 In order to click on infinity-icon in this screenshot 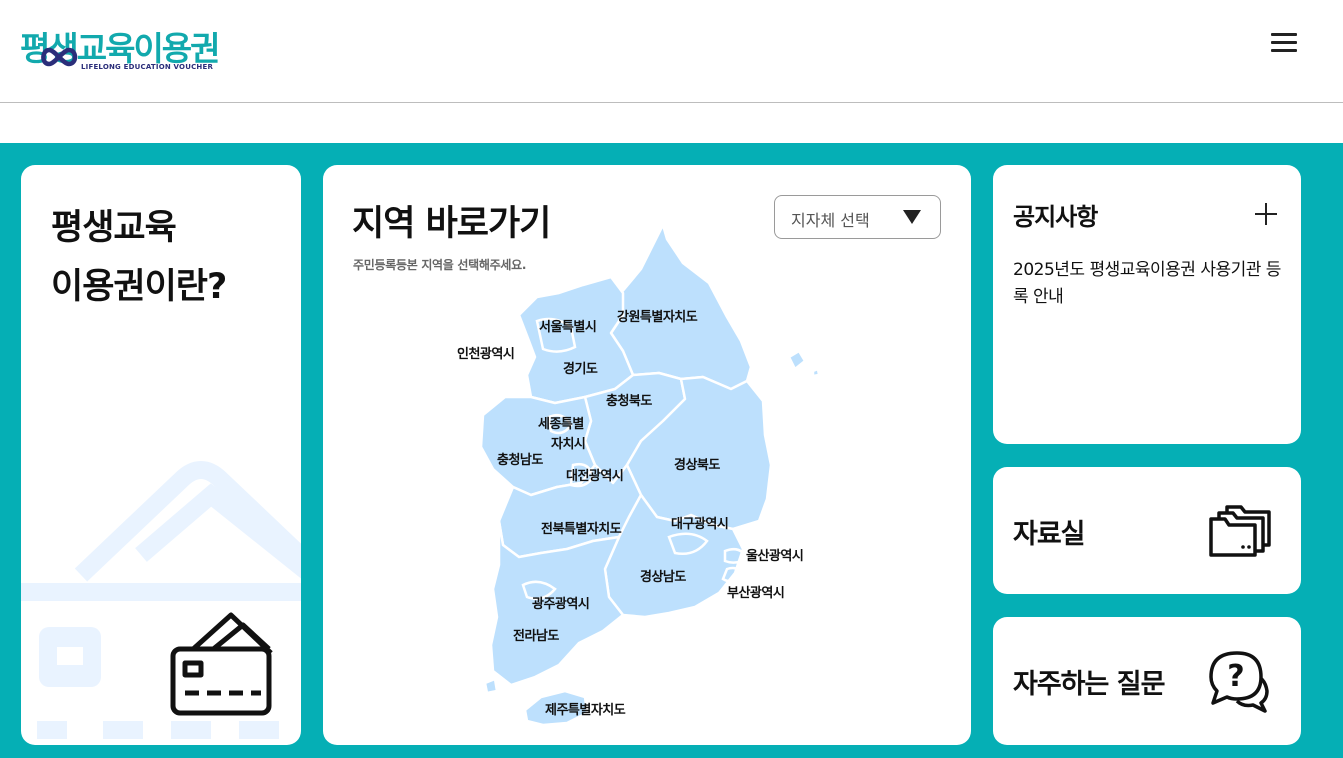, I will do `click(59, 57)`.